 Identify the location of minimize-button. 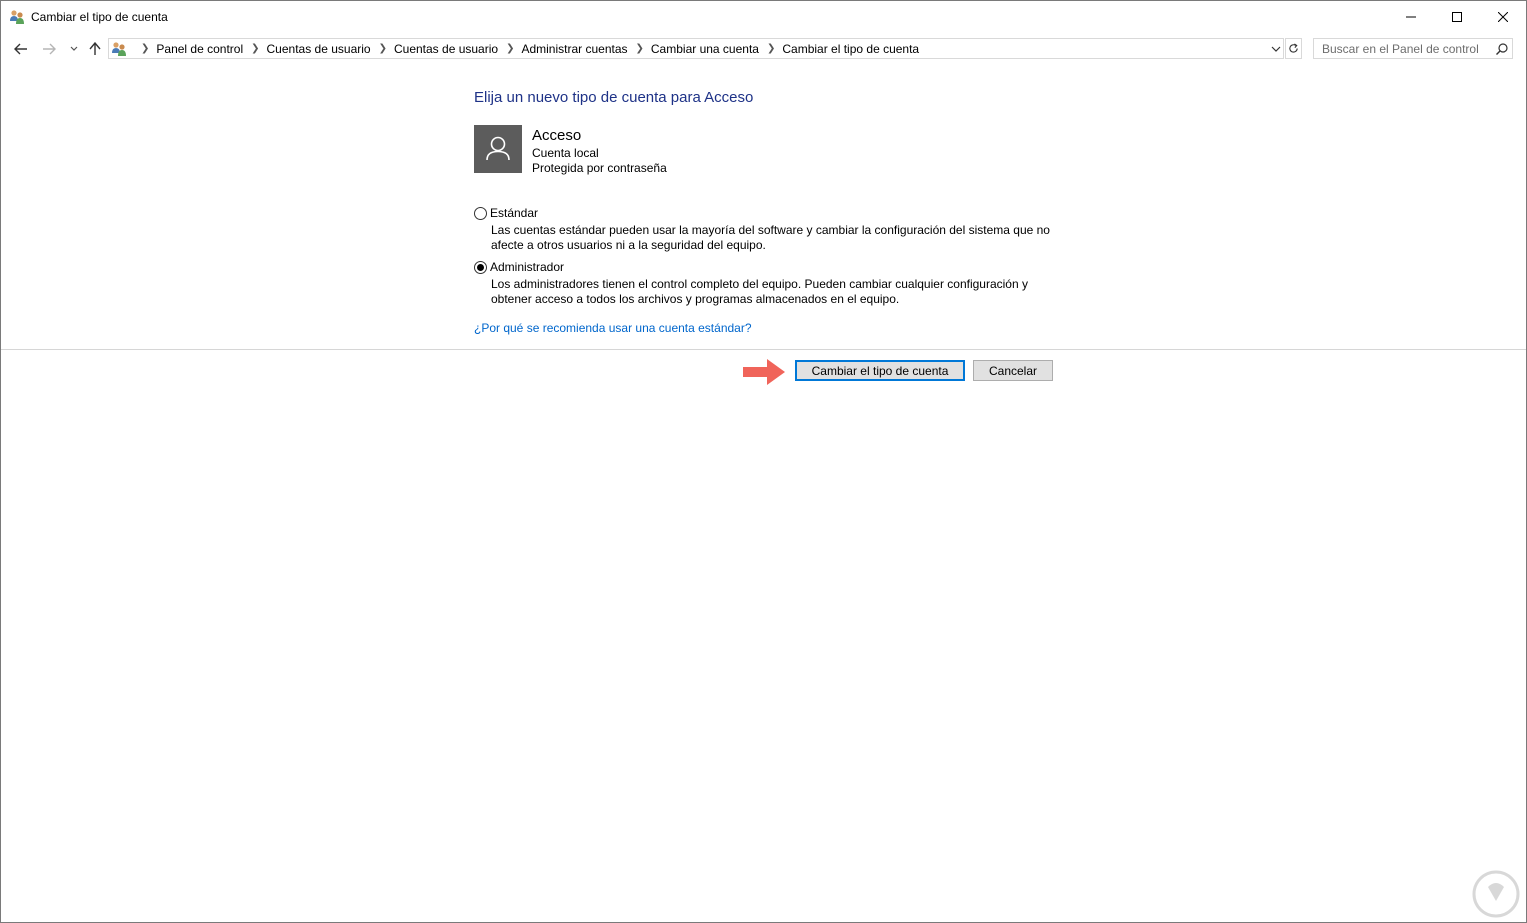
(1411, 16).